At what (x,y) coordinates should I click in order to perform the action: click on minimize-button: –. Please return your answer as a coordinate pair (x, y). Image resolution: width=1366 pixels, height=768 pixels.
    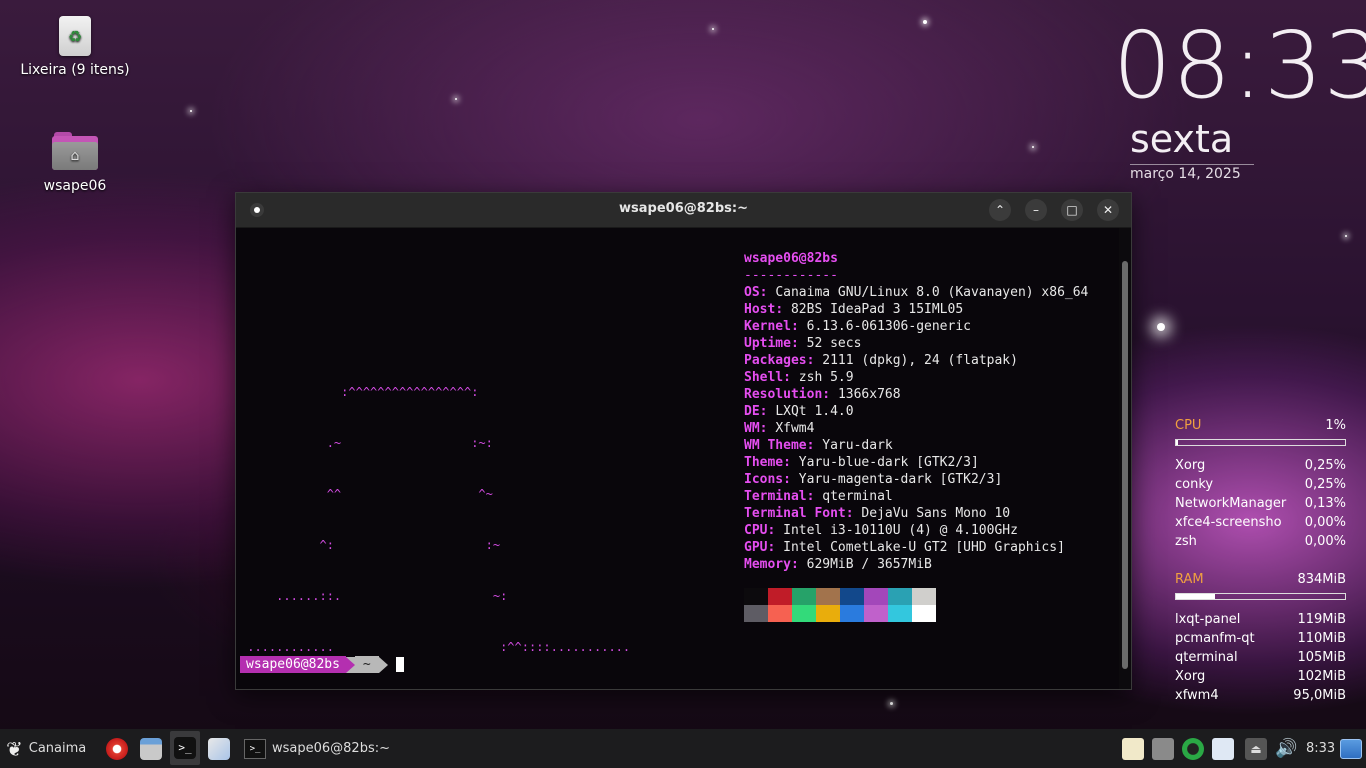
    Looking at the image, I should click on (1036, 210).